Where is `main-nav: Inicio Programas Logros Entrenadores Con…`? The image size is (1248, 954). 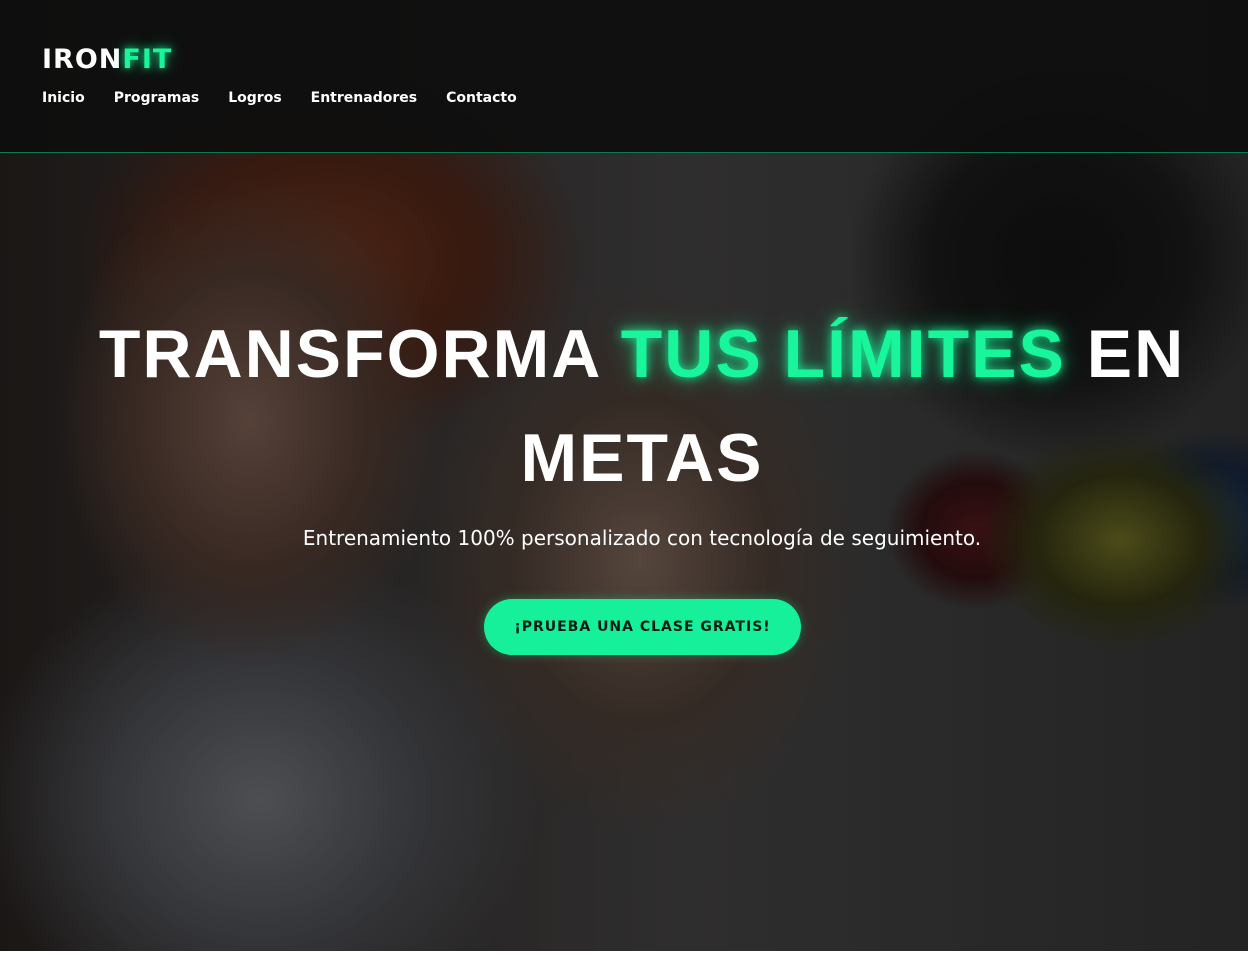
main-nav: Inicio Programas Logros Entrenadores Con… is located at coordinates (279, 98).